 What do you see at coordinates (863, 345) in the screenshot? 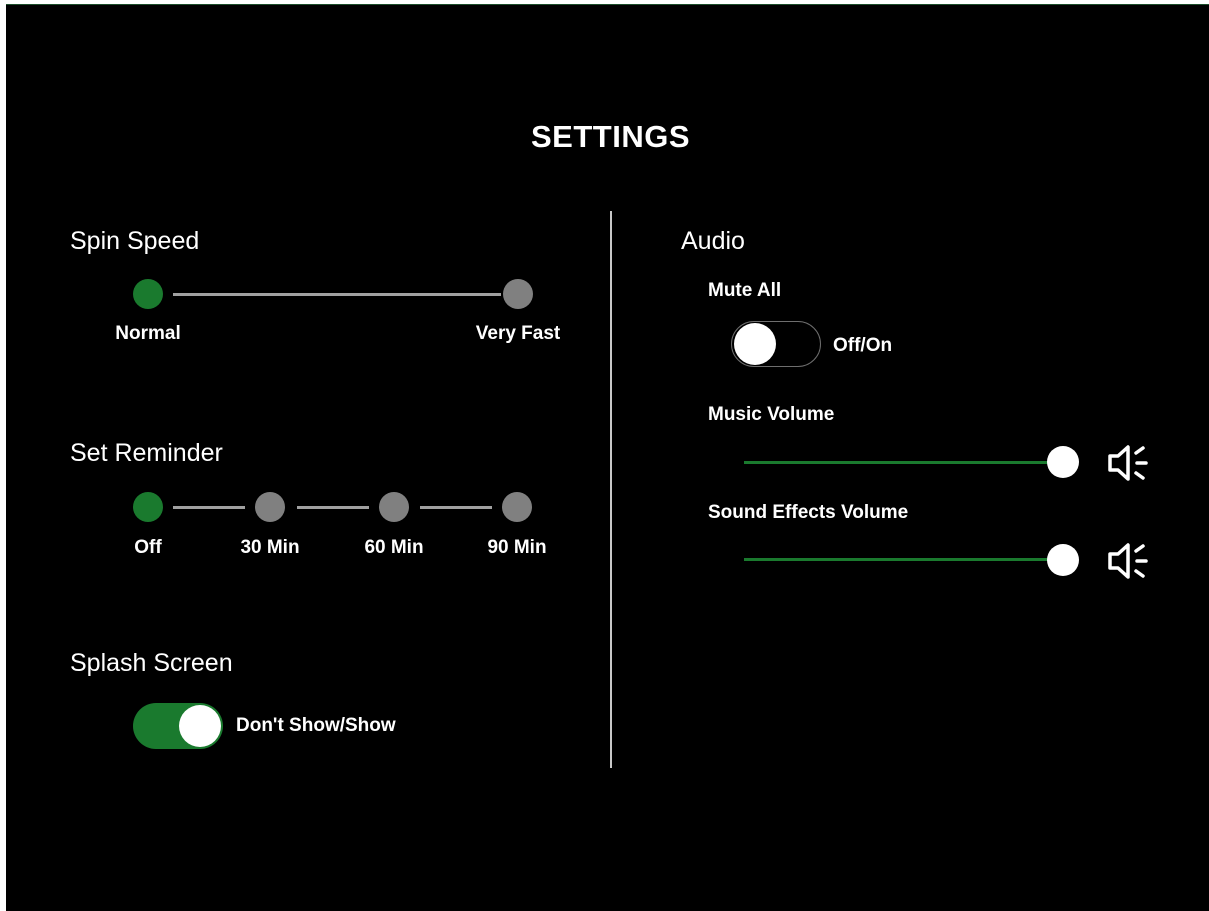
I see `mute-all-toggle-label: Off/On` at bounding box center [863, 345].